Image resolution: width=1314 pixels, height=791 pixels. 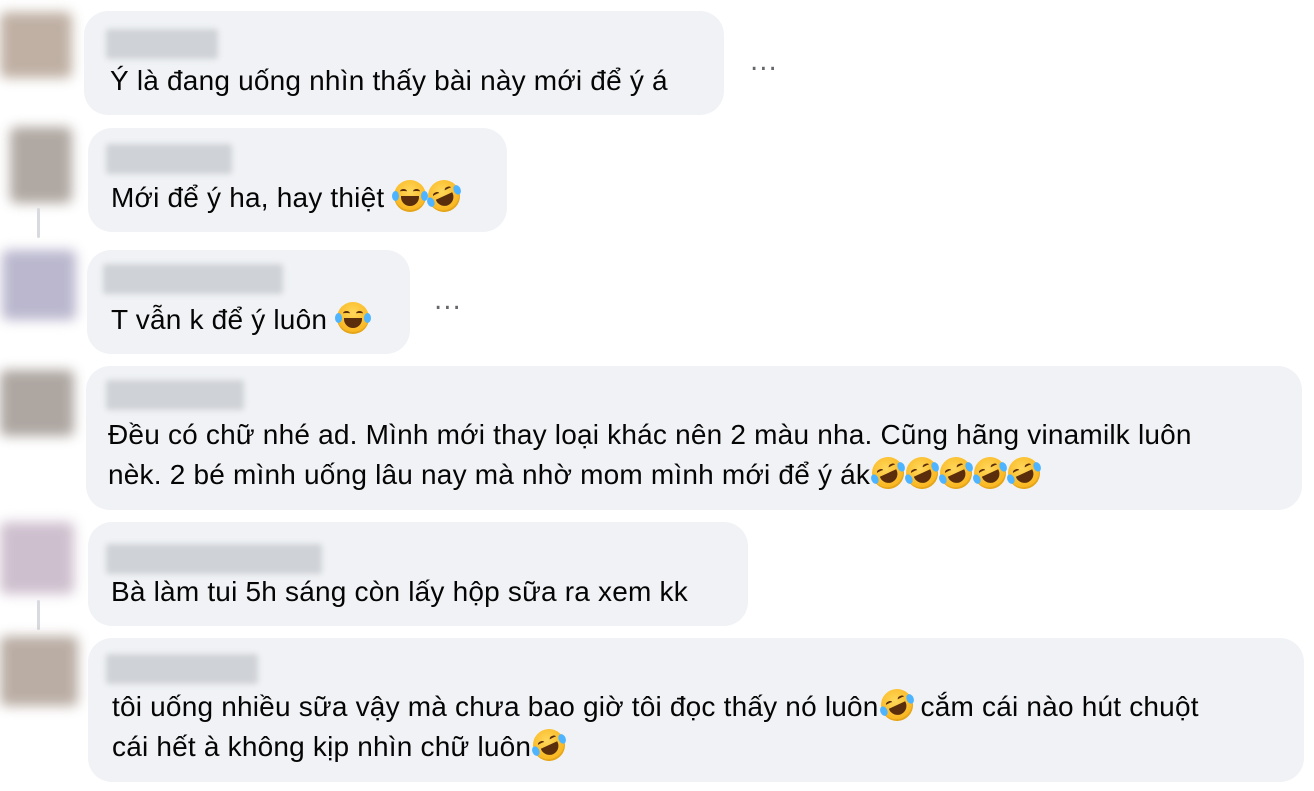 I want to click on comment-text: Mới để ý ha, hay thiệt, so click(x=288, y=196).